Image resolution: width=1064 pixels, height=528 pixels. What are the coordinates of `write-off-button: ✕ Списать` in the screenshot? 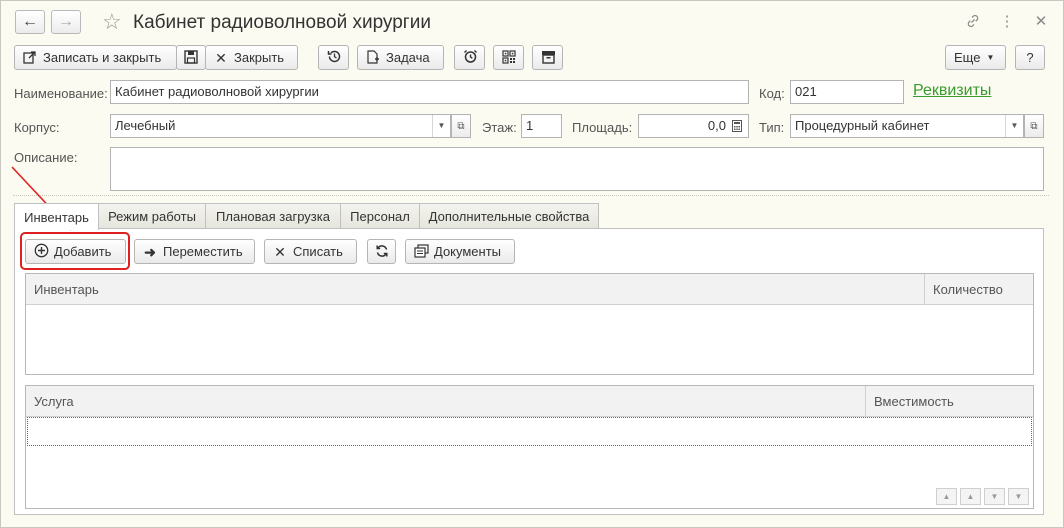 It's located at (310, 251).